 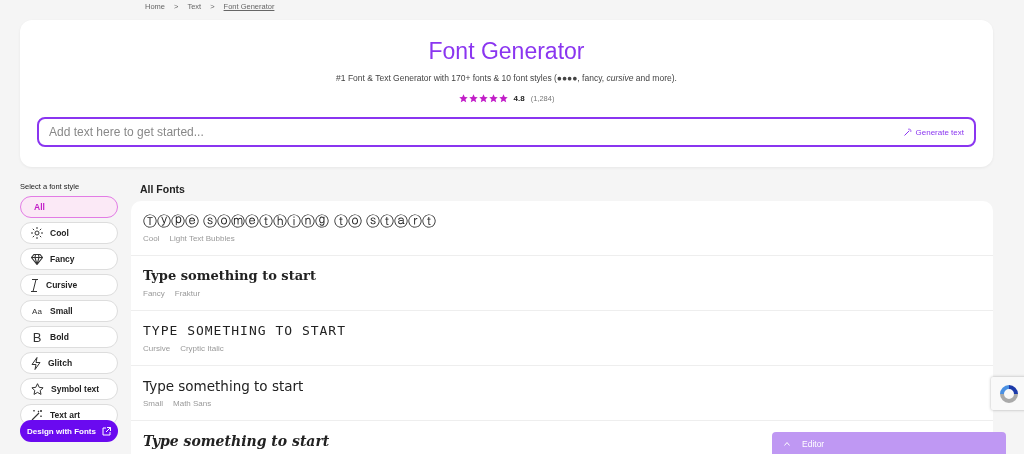 I want to click on design-with-fonts-button: Design with Fonts, so click(x=69, y=431).